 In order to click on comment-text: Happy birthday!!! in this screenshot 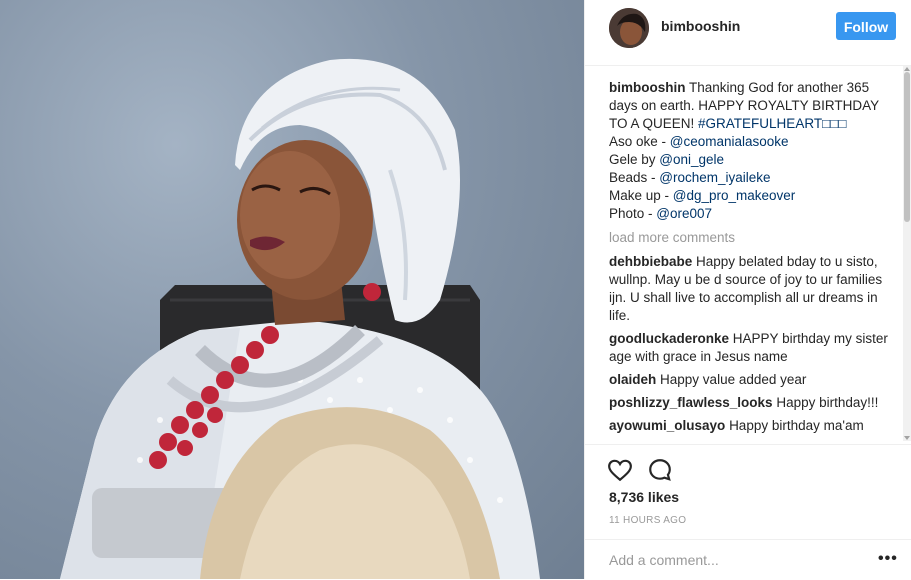, I will do `click(827, 402)`.